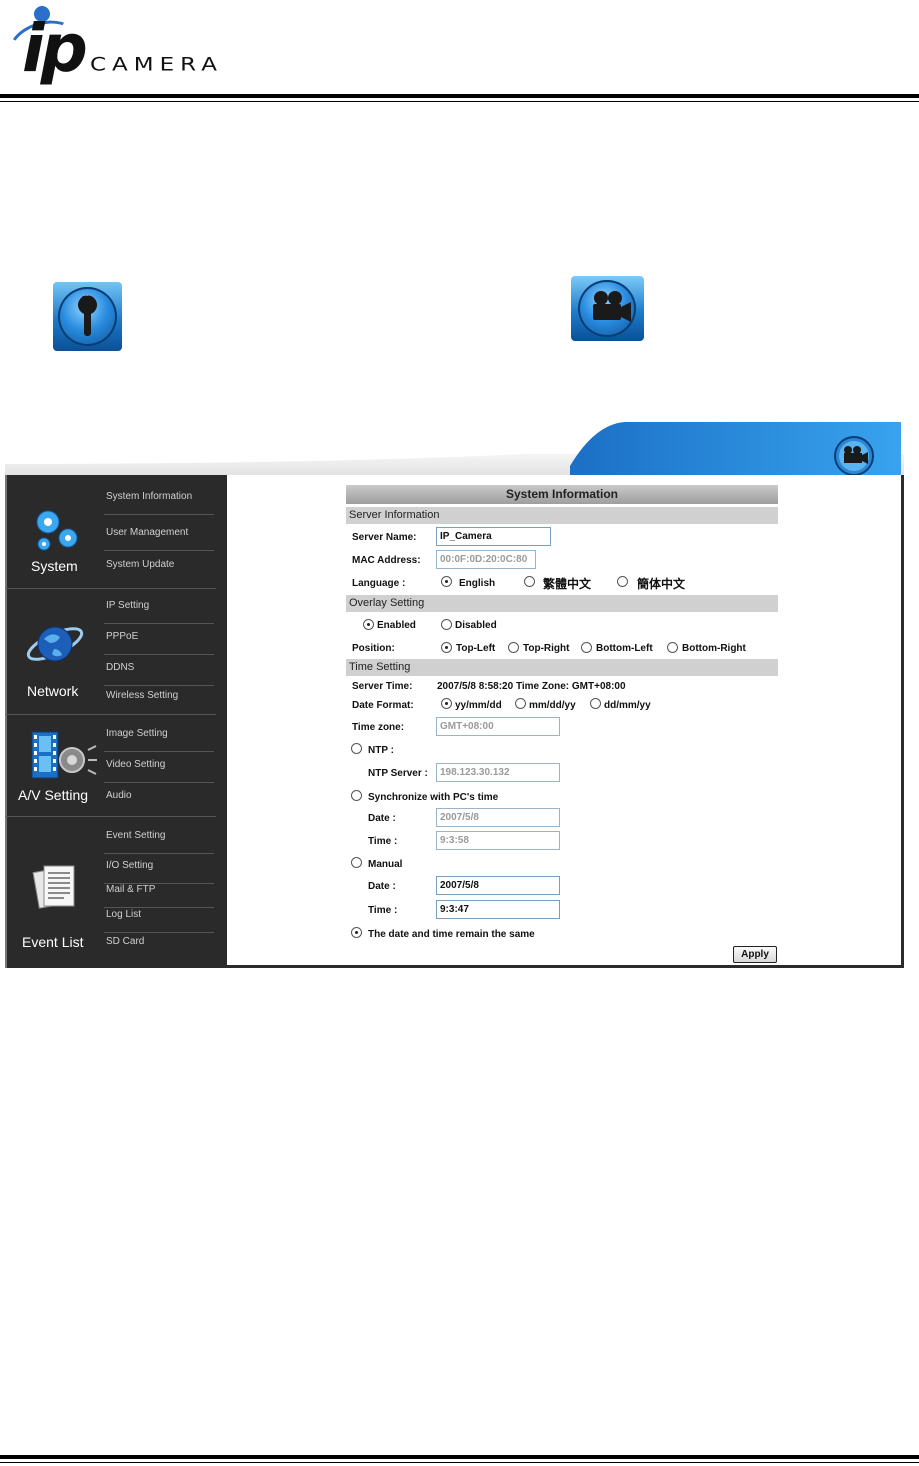 This screenshot has height=1466, width=919. Describe the element at coordinates (356, 795) in the screenshot. I see `sync-pc-time-radio` at that location.